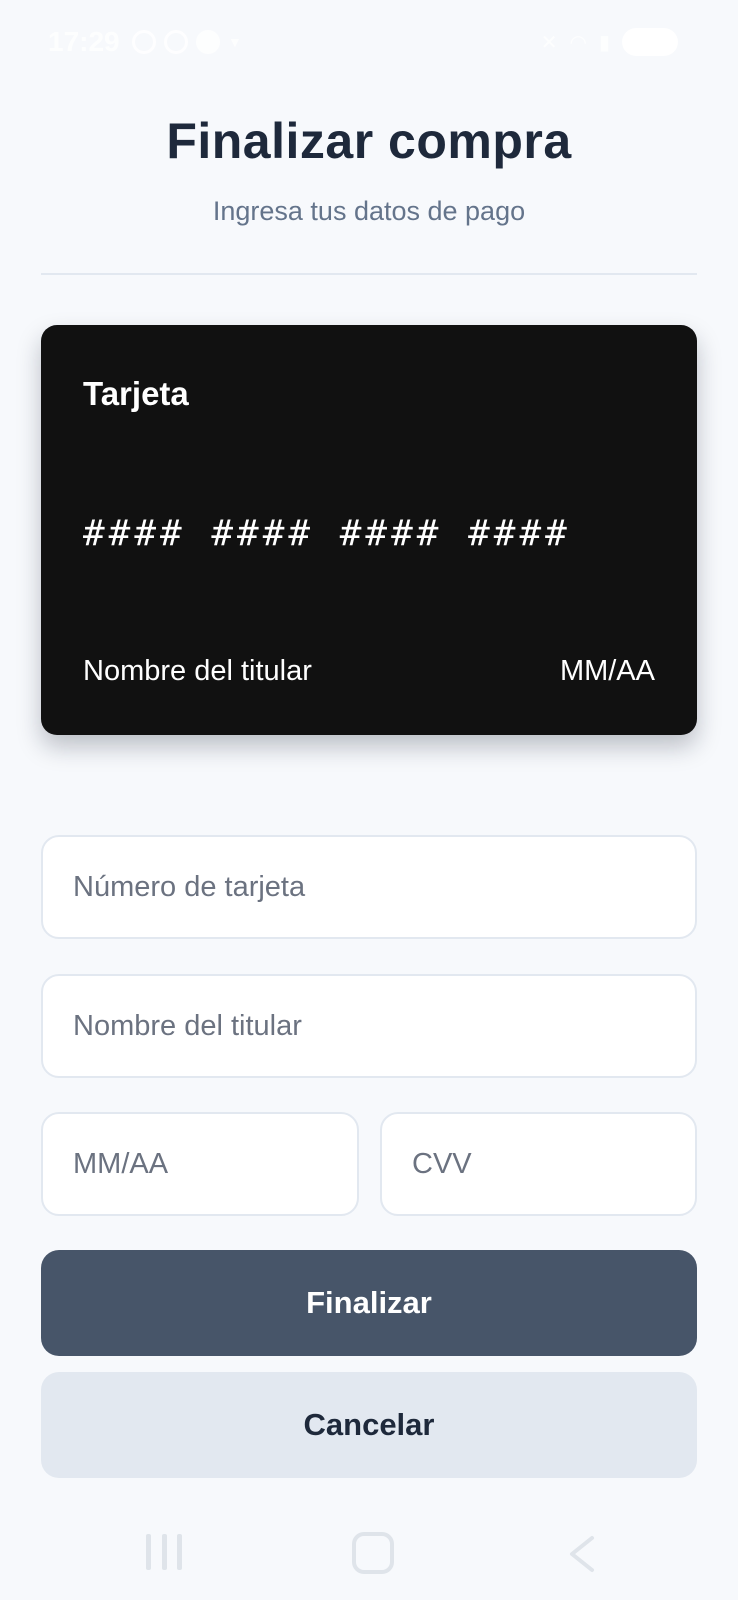 The width and height of the screenshot is (738, 1600). Describe the element at coordinates (549, 42) in the screenshot. I see `mute-icon: ✕` at that location.